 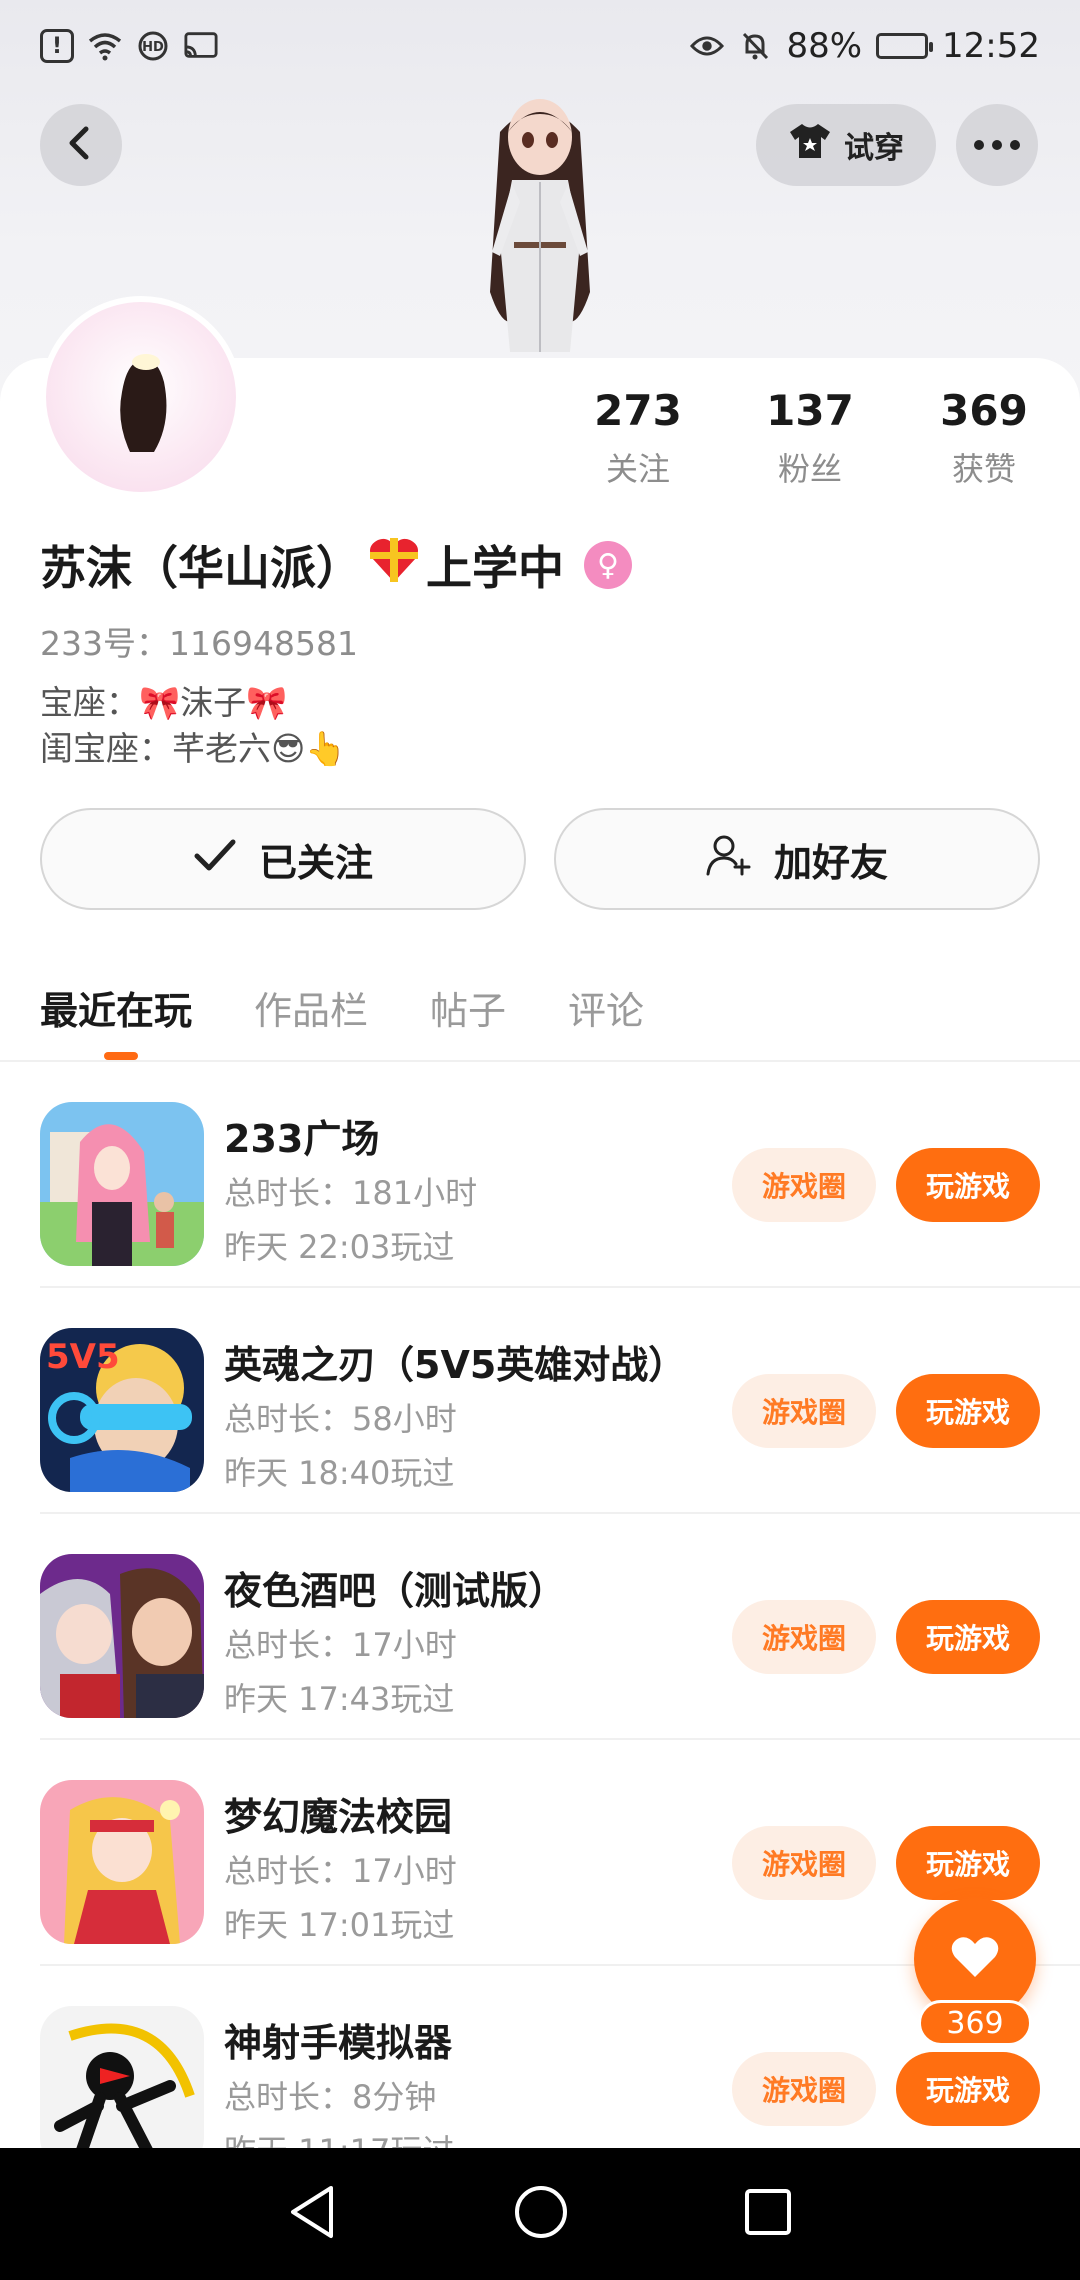 What do you see at coordinates (984, 438) in the screenshot?
I see `stat-likes: 369 获赞` at bounding box center [984, 438].